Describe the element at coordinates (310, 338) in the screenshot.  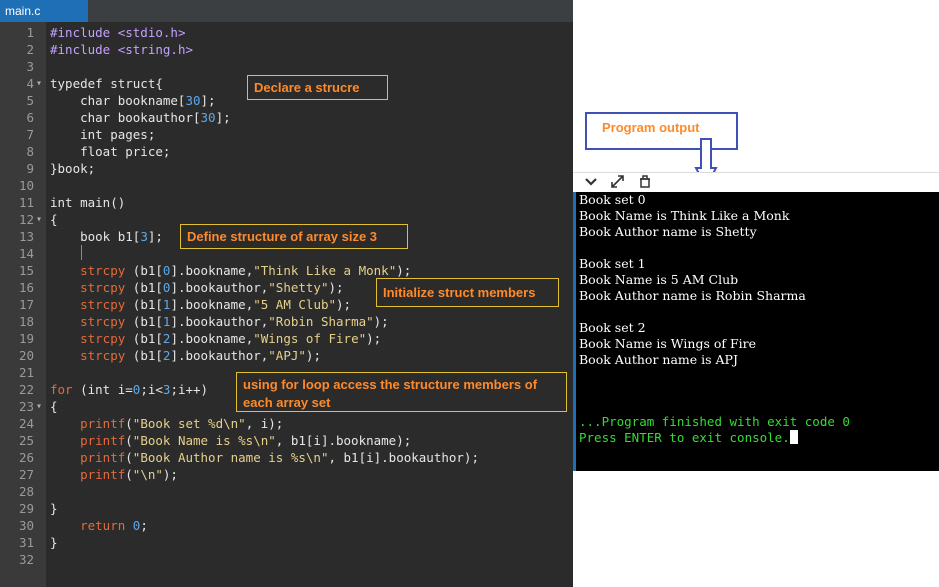
I see `code-token: "Wings of Fire"` at that location.